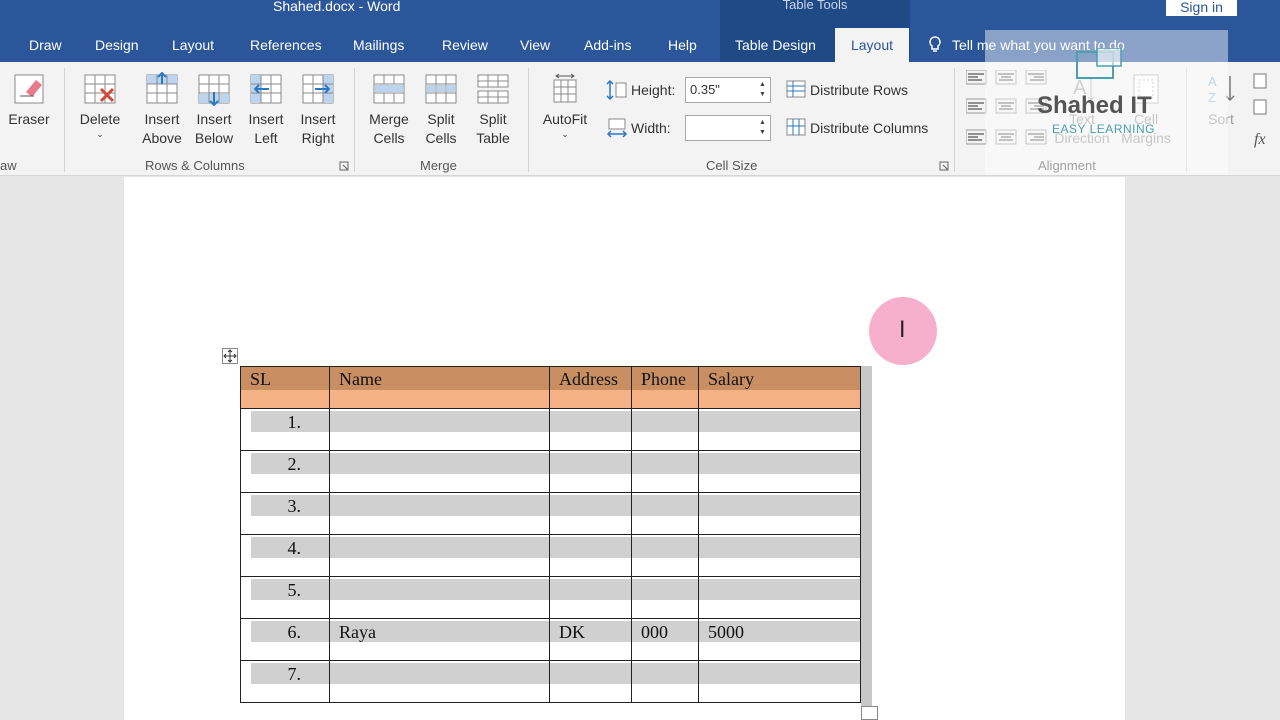 The image size is (1280, 720). Describe the element at coordinates (285, 378) in the screenshot. I see `header-sl: SL` at that location.